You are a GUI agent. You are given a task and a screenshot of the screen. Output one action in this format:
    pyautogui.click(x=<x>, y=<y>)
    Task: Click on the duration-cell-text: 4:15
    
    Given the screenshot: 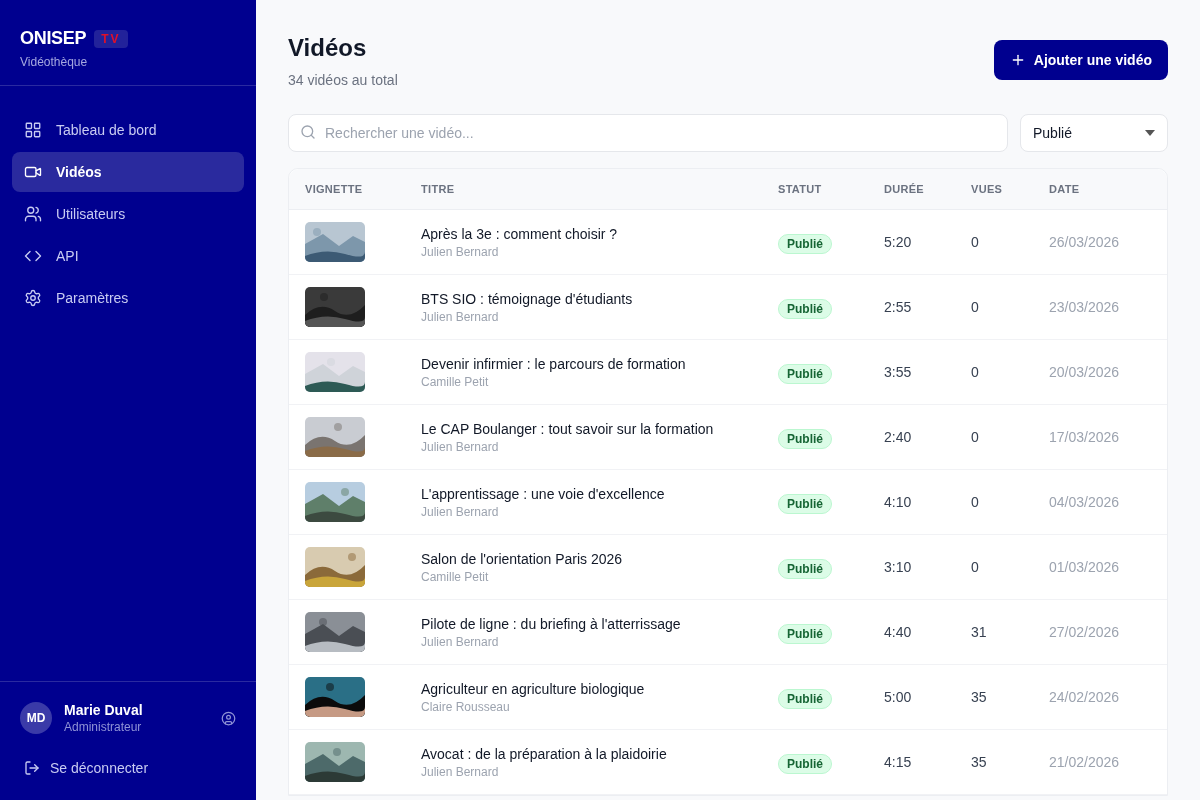 What is the action you would take?
    pyautogui.click(x=898, y=762)
    